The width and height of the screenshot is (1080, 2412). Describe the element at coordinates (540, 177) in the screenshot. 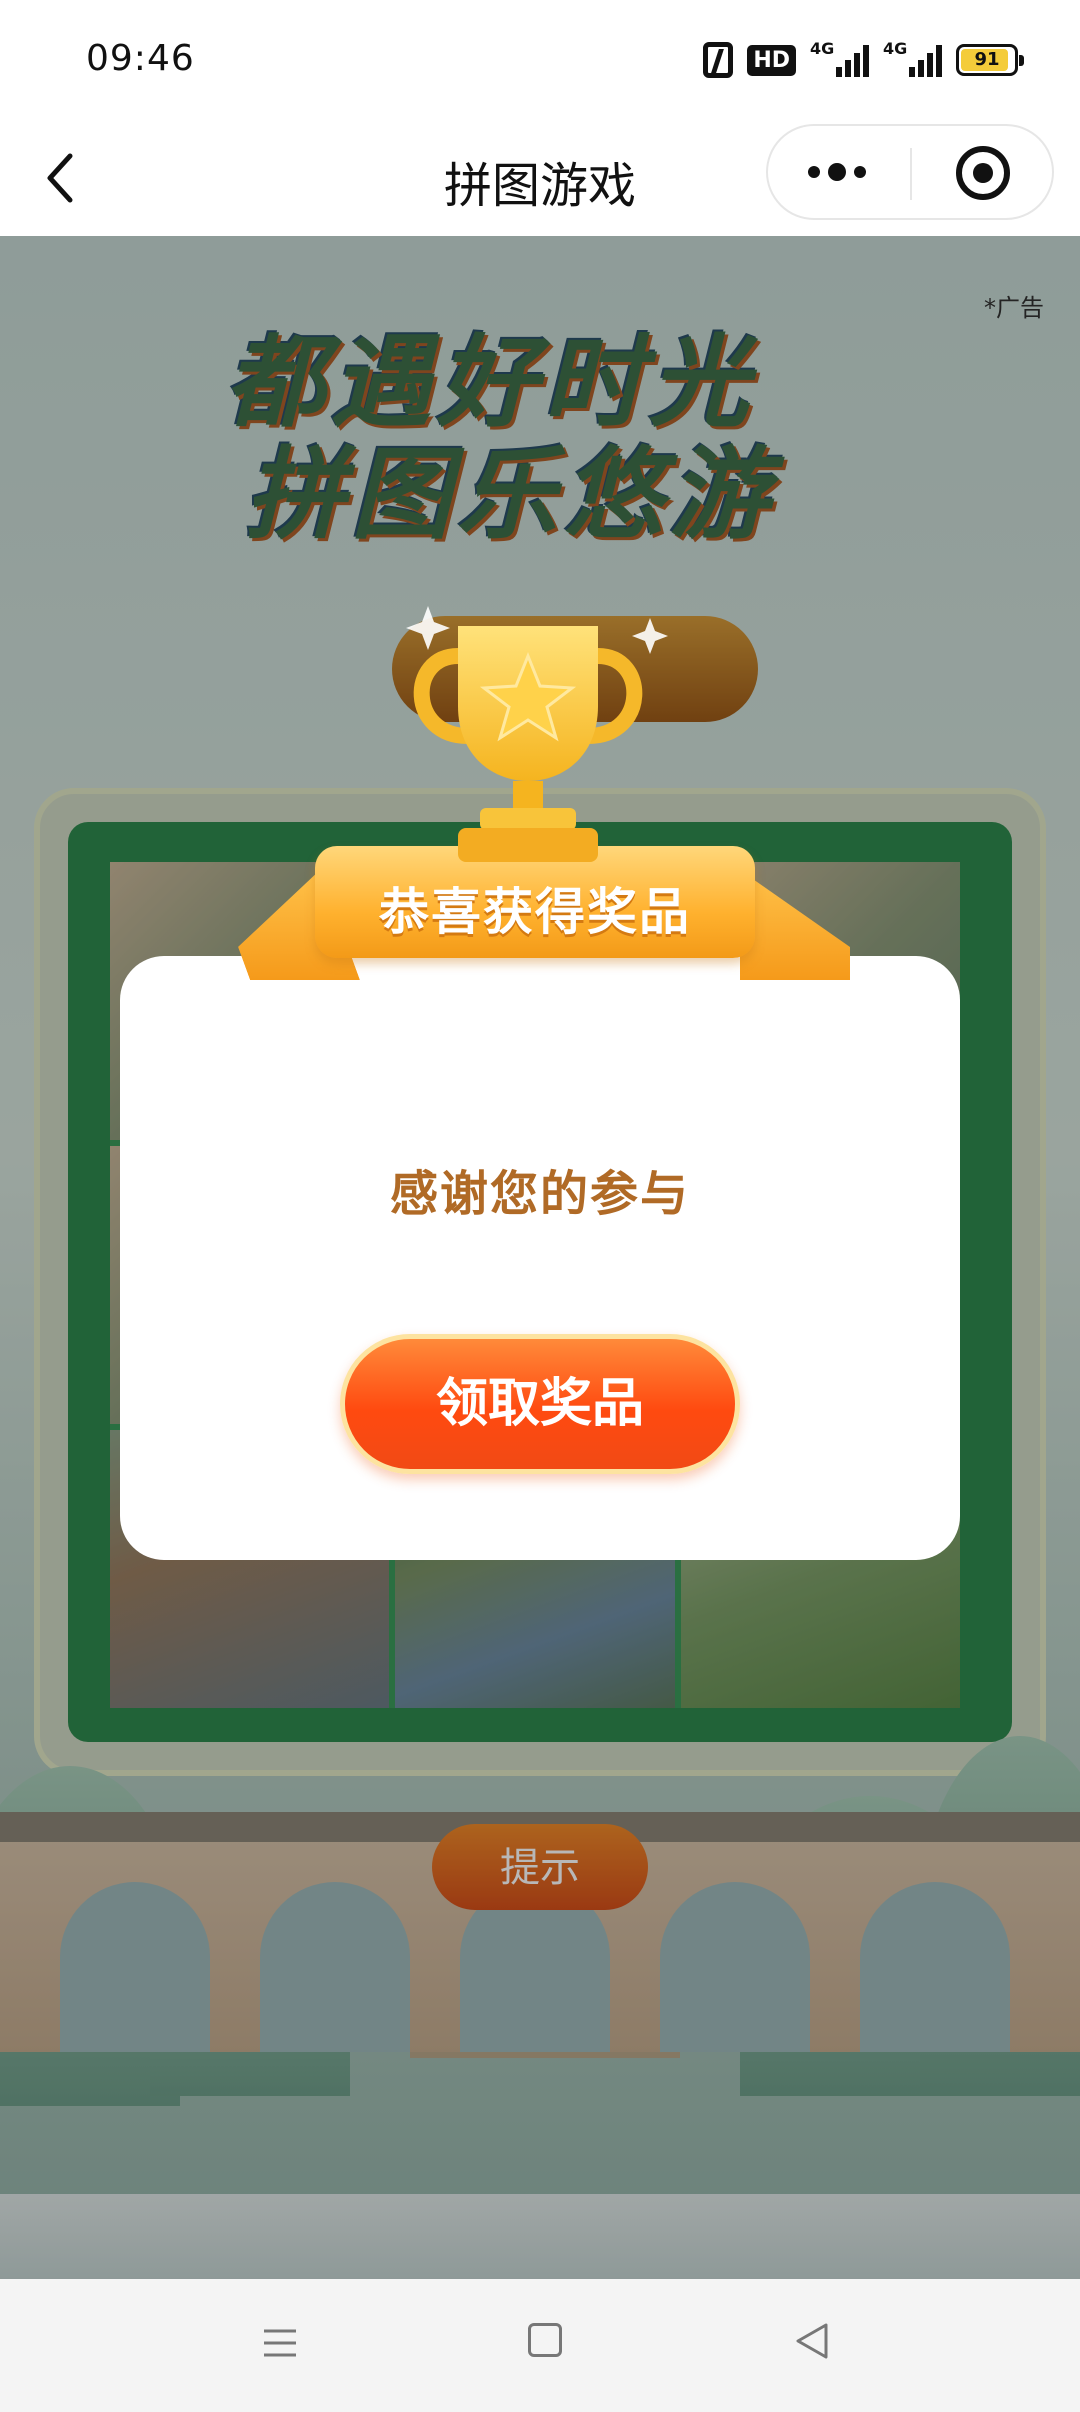

I see `nav-bar: 拼图游戏` at that location.